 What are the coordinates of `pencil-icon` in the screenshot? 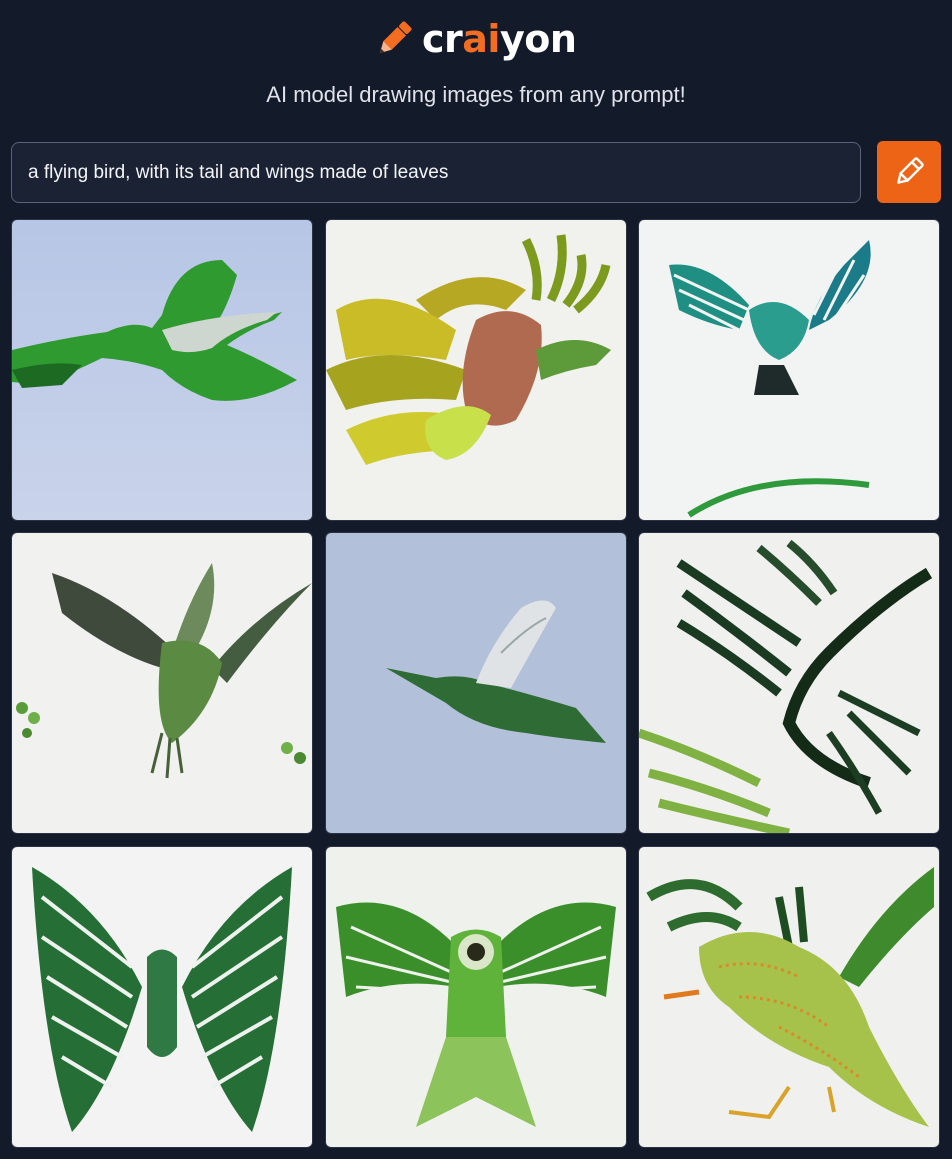 It's located at (910, 170).